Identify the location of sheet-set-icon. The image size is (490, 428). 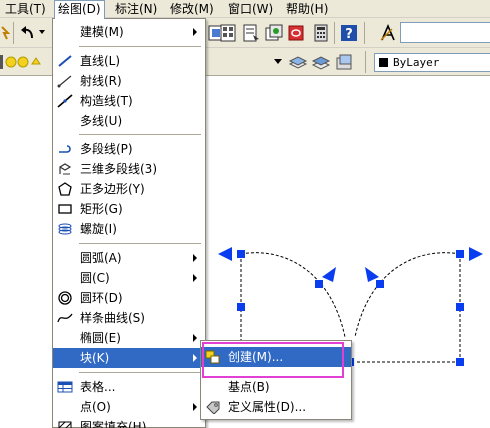
(274, 33).